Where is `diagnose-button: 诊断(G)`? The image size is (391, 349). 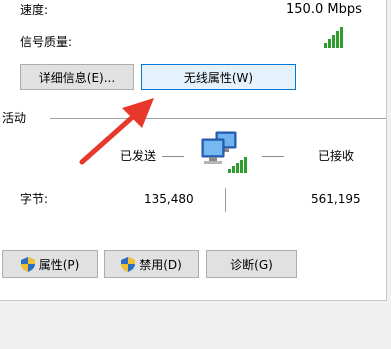
diagnose-button: 诊断(G) is located at coordinates (251, 264).